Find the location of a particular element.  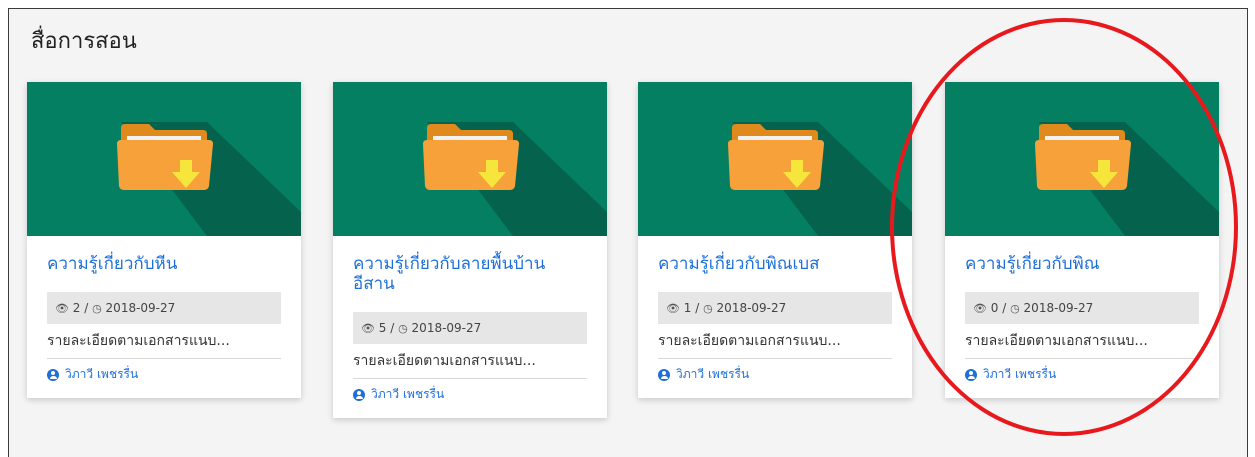

card-title: ความรู้เกี่ยวกับลายพื้นบ้าน อีสาน is located at coordinates (463, 274).